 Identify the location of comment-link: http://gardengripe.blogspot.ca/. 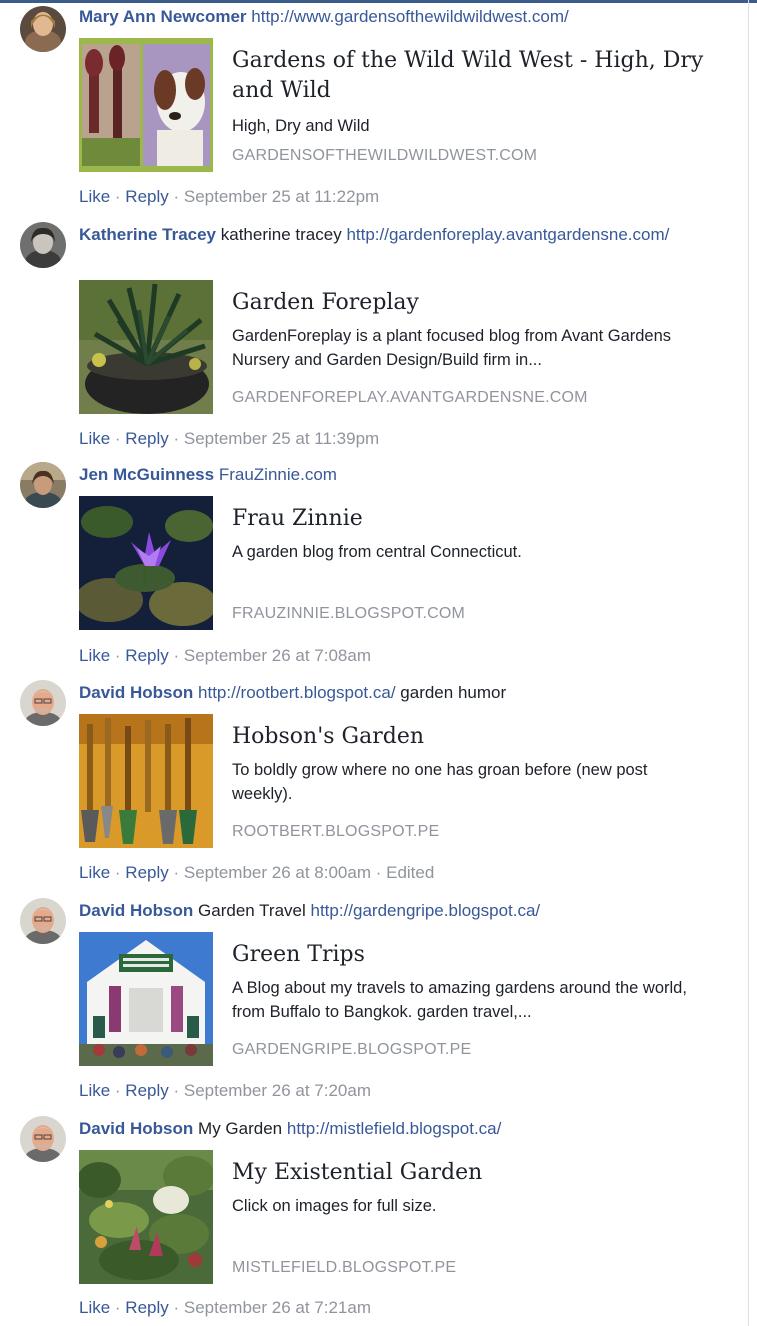
(426, 910).